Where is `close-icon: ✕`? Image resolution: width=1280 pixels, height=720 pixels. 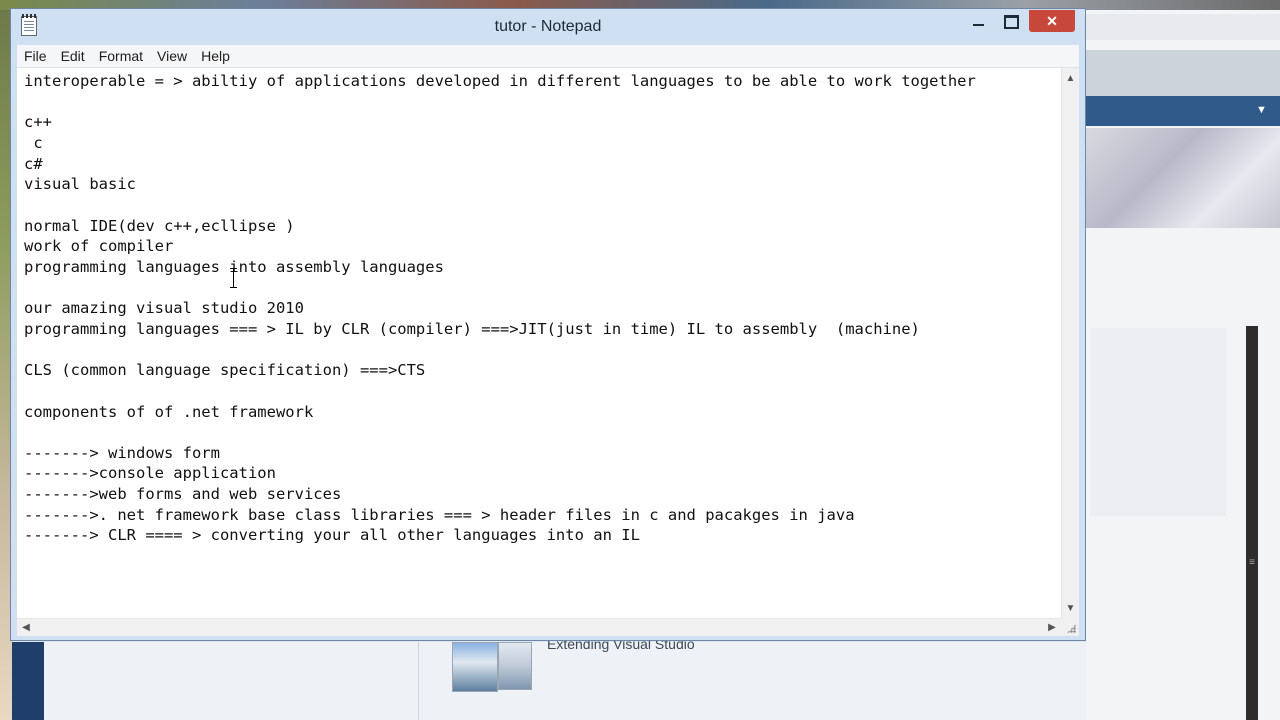
close-icon: ✕ is located at coordinates (1052, 21).